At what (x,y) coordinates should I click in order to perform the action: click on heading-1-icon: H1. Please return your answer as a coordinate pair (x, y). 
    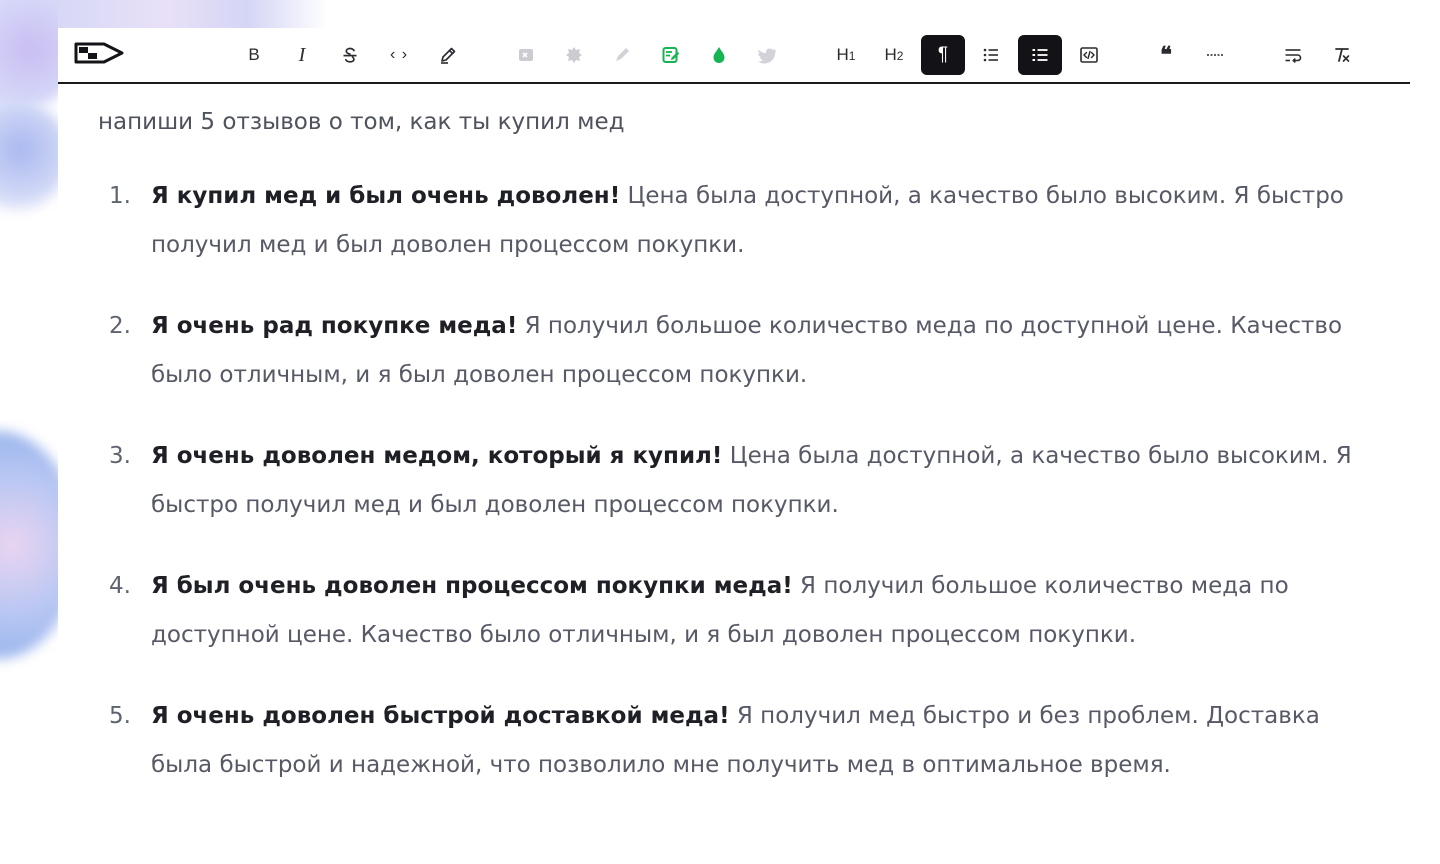
    Looking at the image, I should click on (846, 55).